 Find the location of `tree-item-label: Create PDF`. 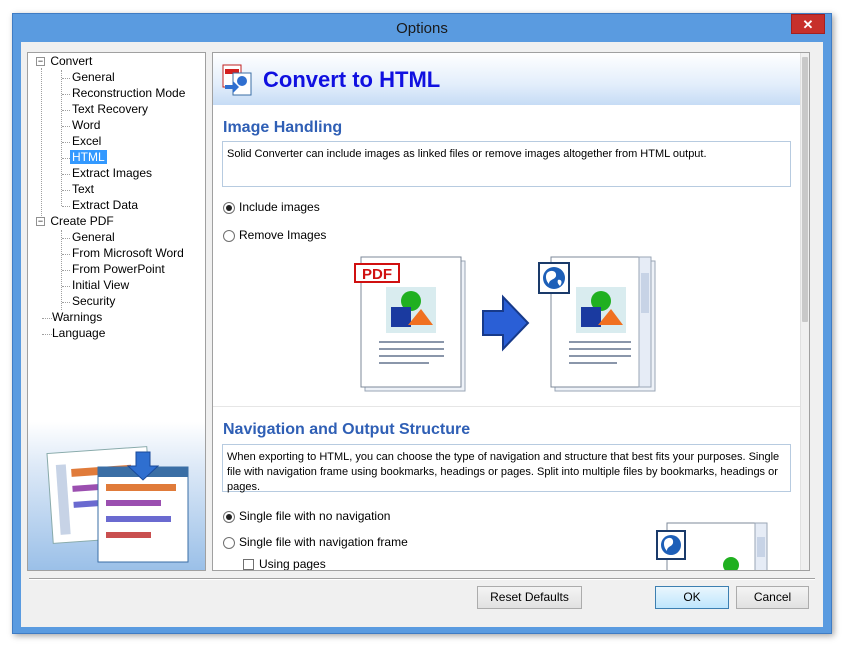

tree-item-label: Create PDF is located at coordinates (82, 221).